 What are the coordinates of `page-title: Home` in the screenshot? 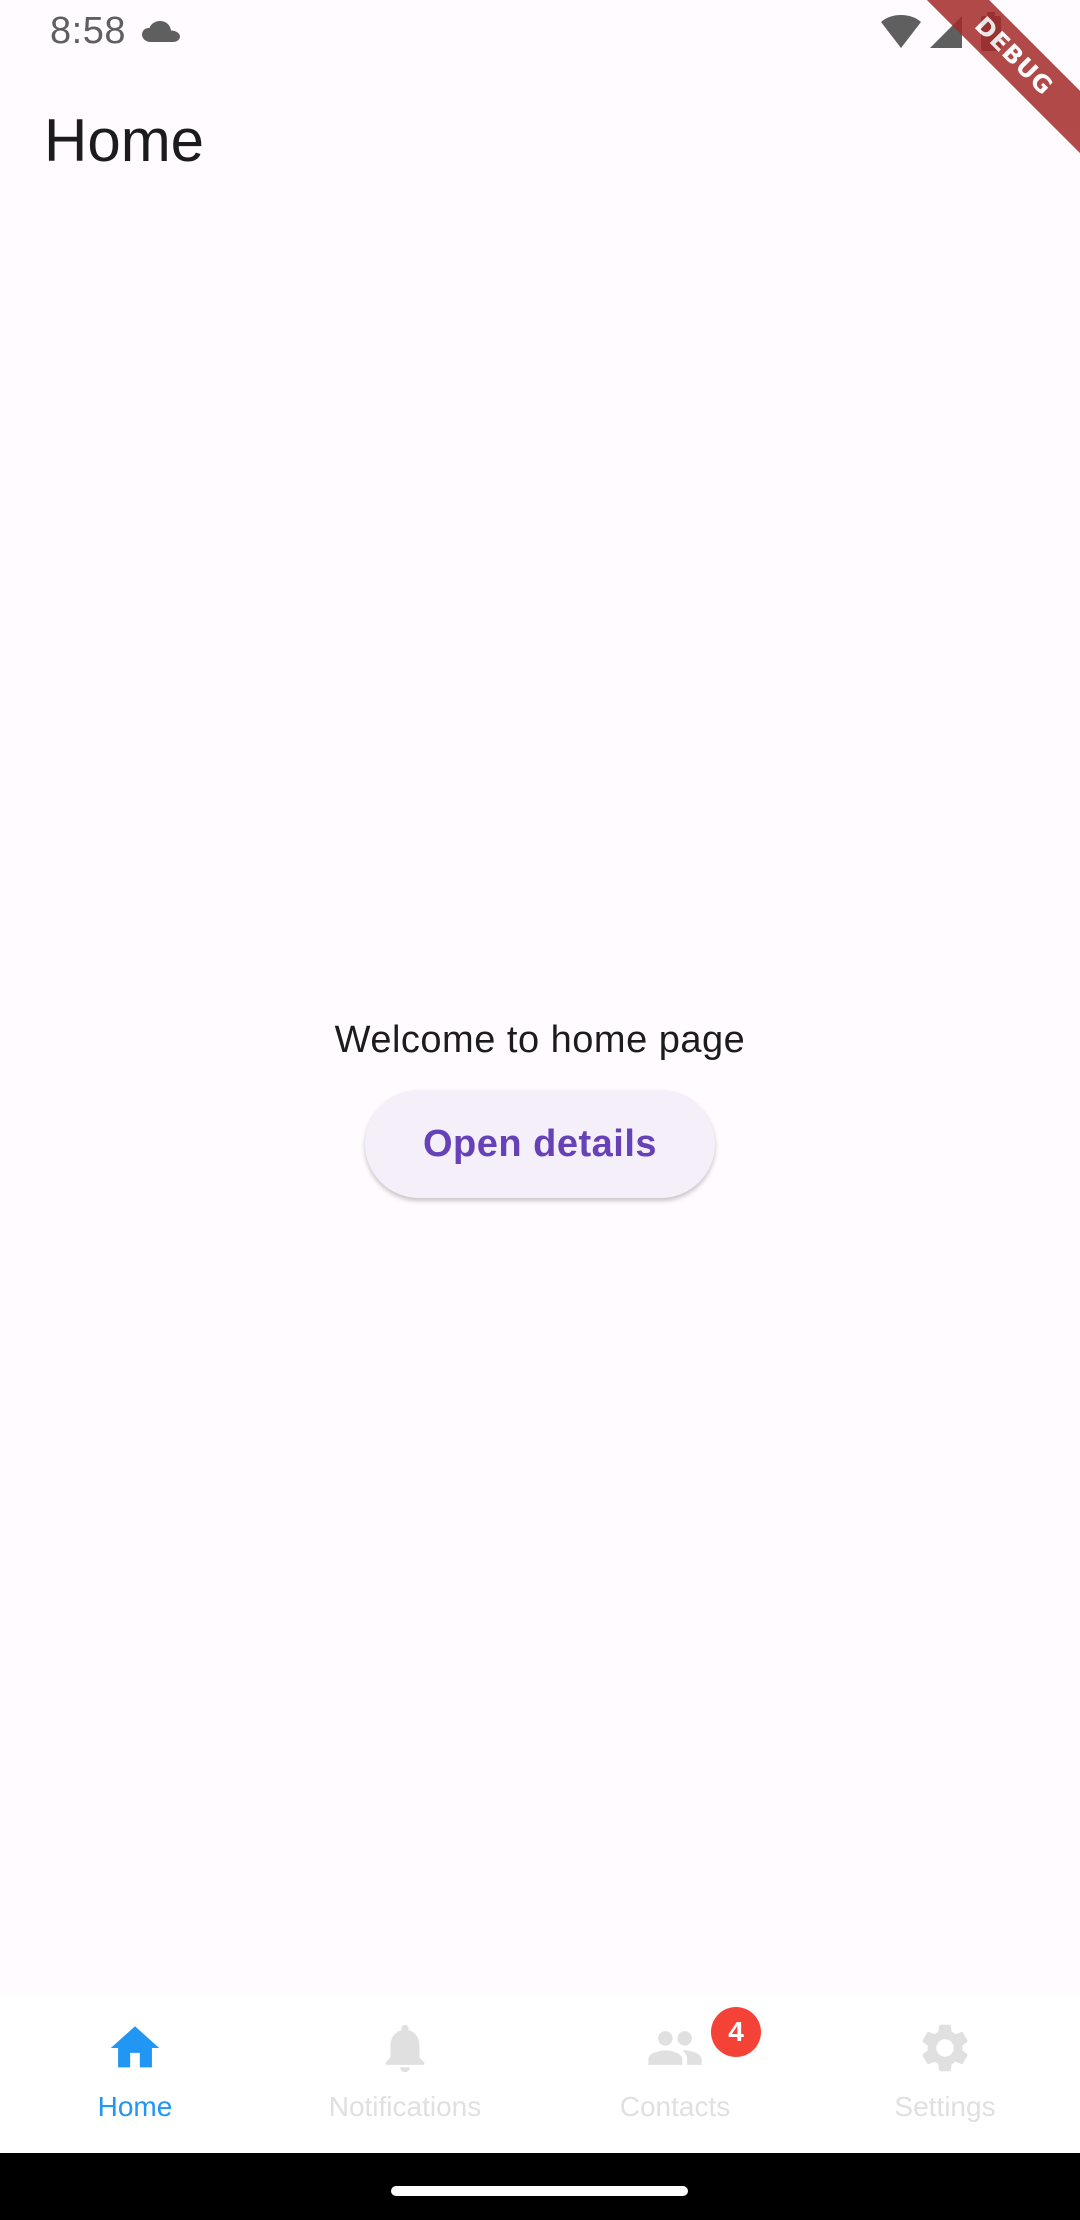 It's located at (124, 140).